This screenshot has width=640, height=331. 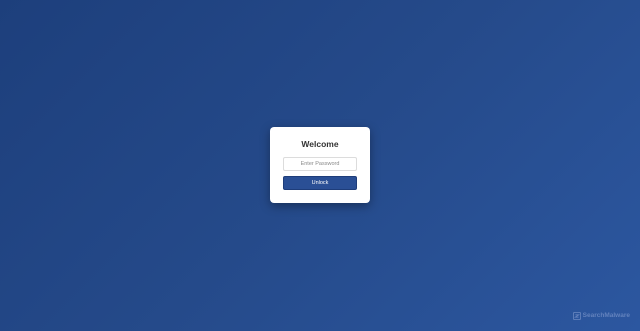 What do you see at coordinates (320, 183) in the screenshot?
I see `unlock-button: Unlock` at bounding box center [320, 183].